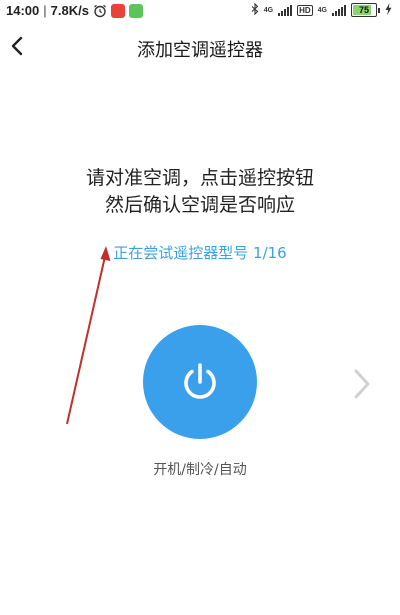 The width and height of the screenshot is (400, 615). I want to click on annotation-arrow-icon, so click(88, 335).